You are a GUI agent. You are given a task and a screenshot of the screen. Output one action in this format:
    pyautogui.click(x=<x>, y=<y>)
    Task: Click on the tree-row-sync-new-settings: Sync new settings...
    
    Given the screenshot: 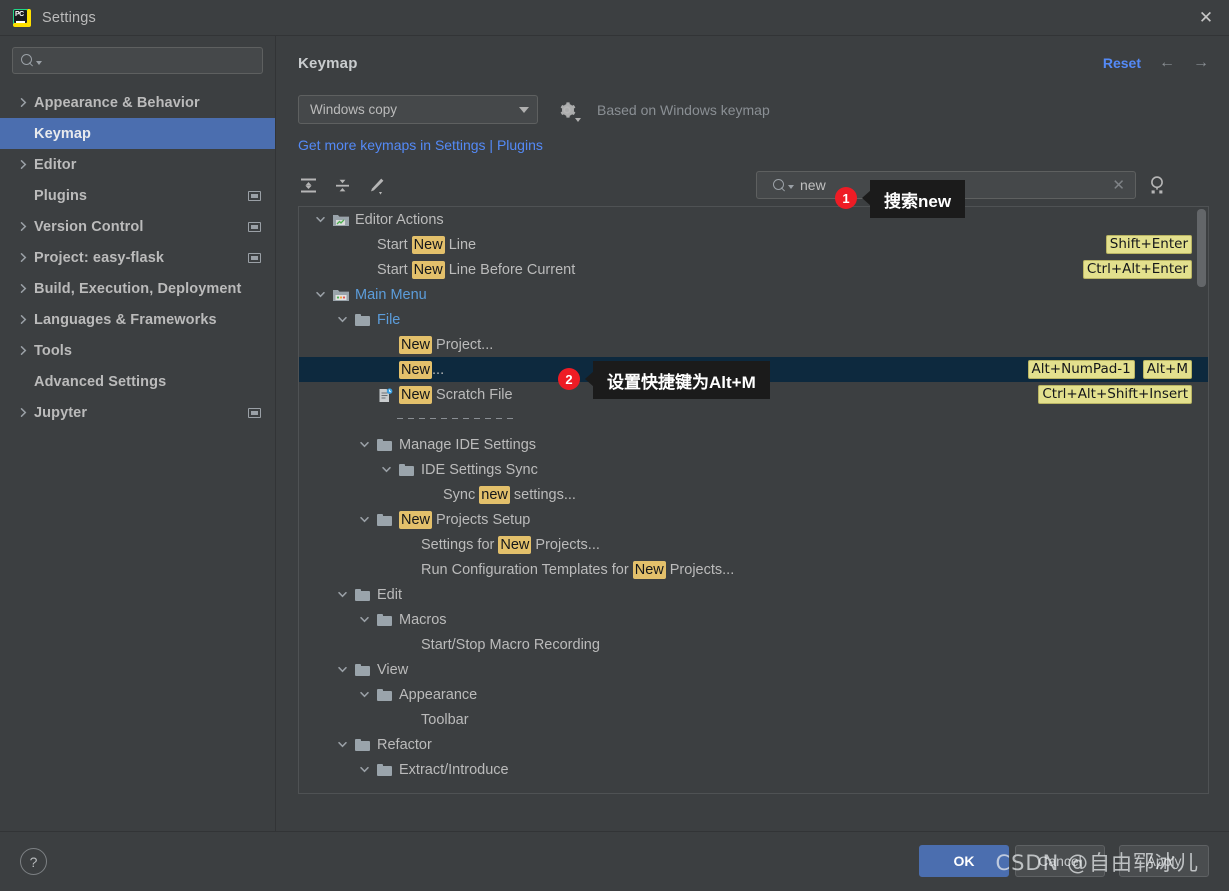 What is the action you would take?
    pyautogui.click(x=753, y=494)
    